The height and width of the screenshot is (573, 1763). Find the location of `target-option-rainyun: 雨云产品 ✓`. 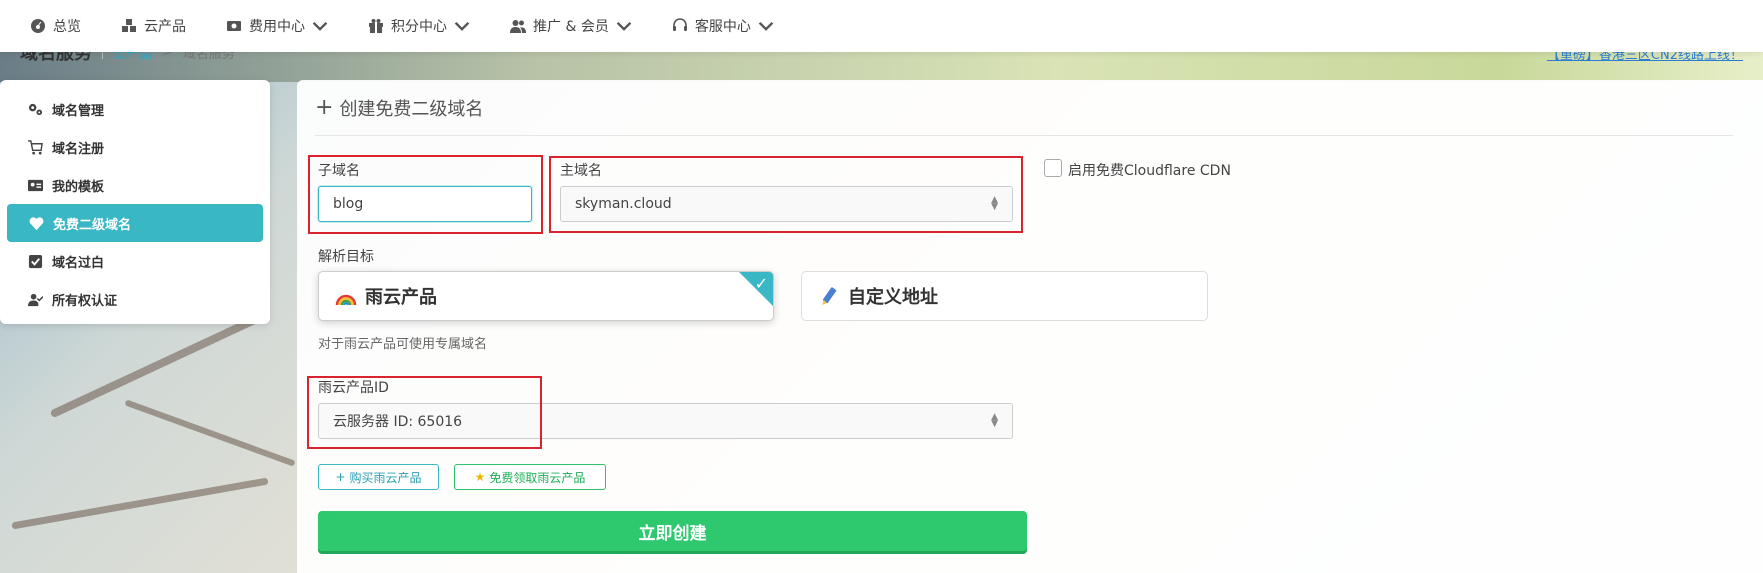

target-option-rainyun: 雨云产品 ✓ is located at coordinates (546, 296).